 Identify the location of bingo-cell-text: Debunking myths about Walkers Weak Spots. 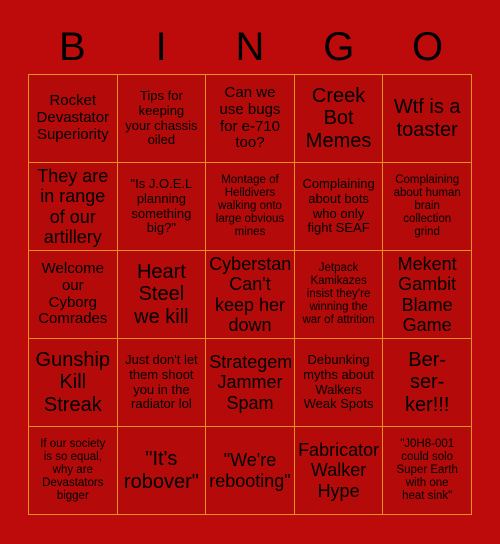
(338, 382).